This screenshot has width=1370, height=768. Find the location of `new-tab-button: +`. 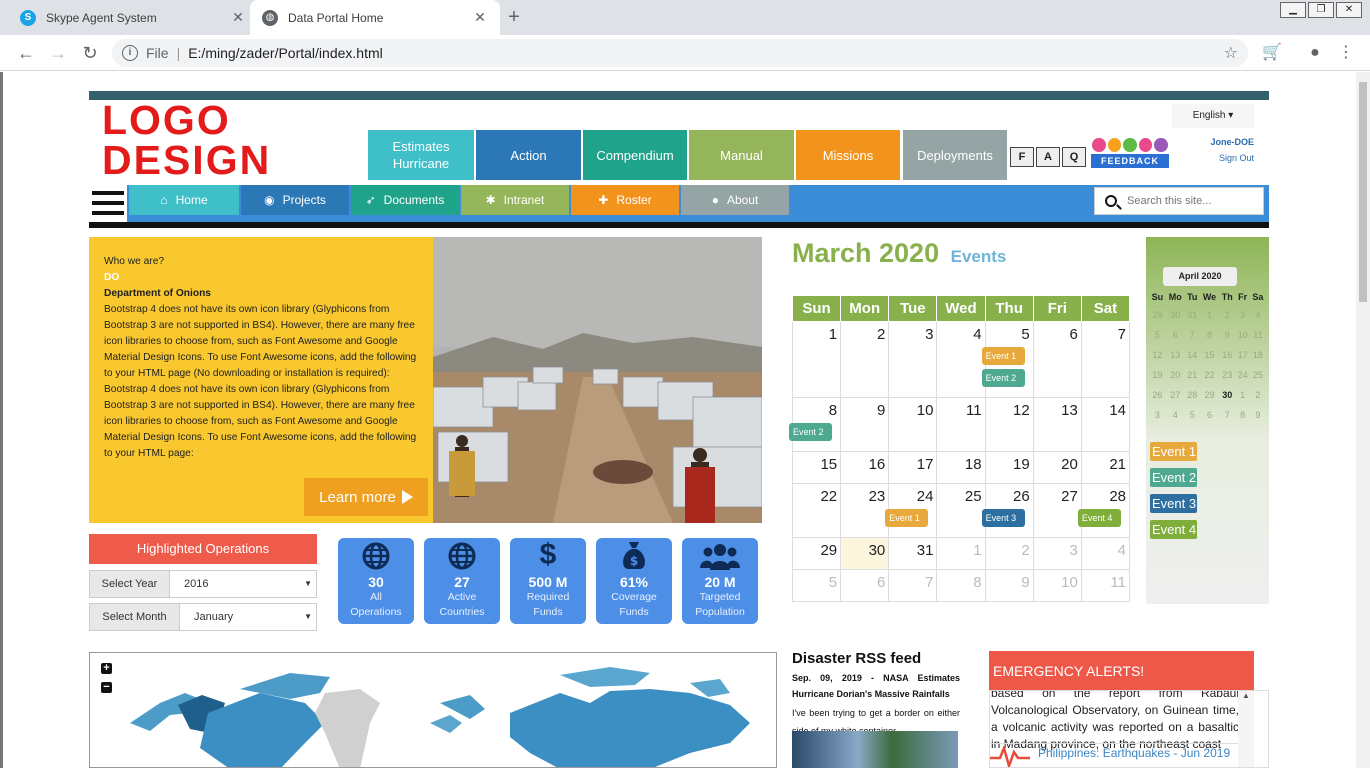

new-tab-button: + is located at coordinates (514, 17).